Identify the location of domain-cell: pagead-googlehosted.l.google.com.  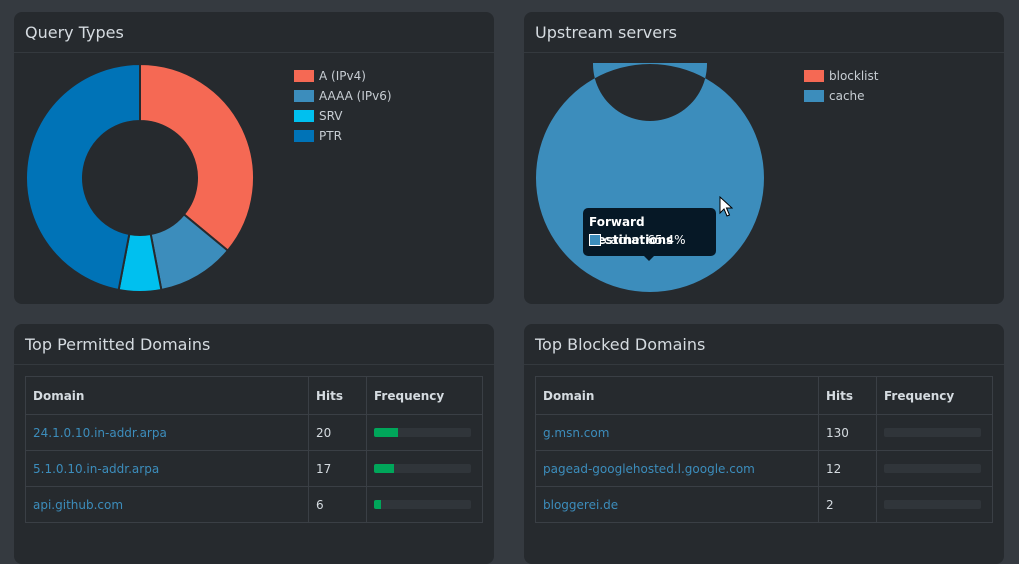
(677, 468).